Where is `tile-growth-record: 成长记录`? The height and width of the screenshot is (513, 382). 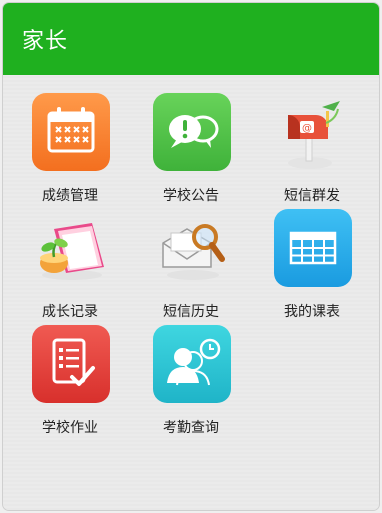
tile-growth-record: 成长记录 is located at coordinates (70, 264).